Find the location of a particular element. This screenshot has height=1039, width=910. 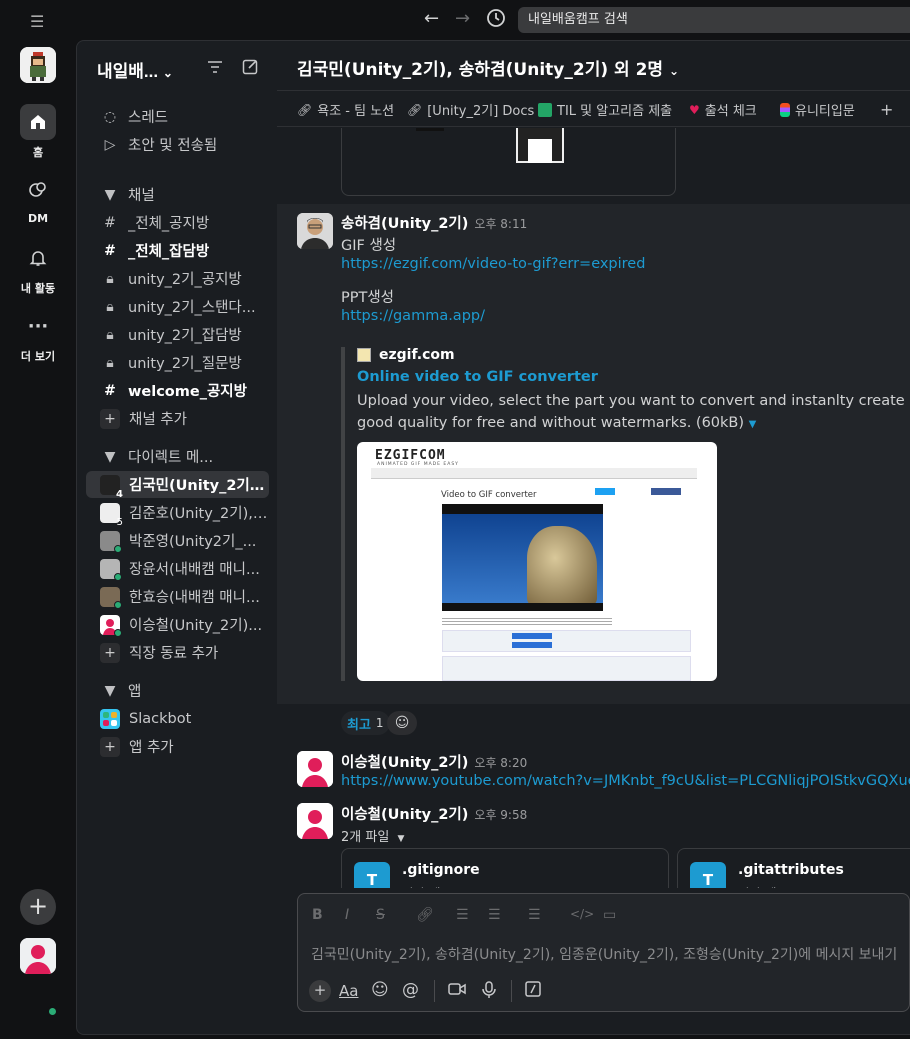

ordered-list-icon: ☰ is located at coordinates (462, 915).